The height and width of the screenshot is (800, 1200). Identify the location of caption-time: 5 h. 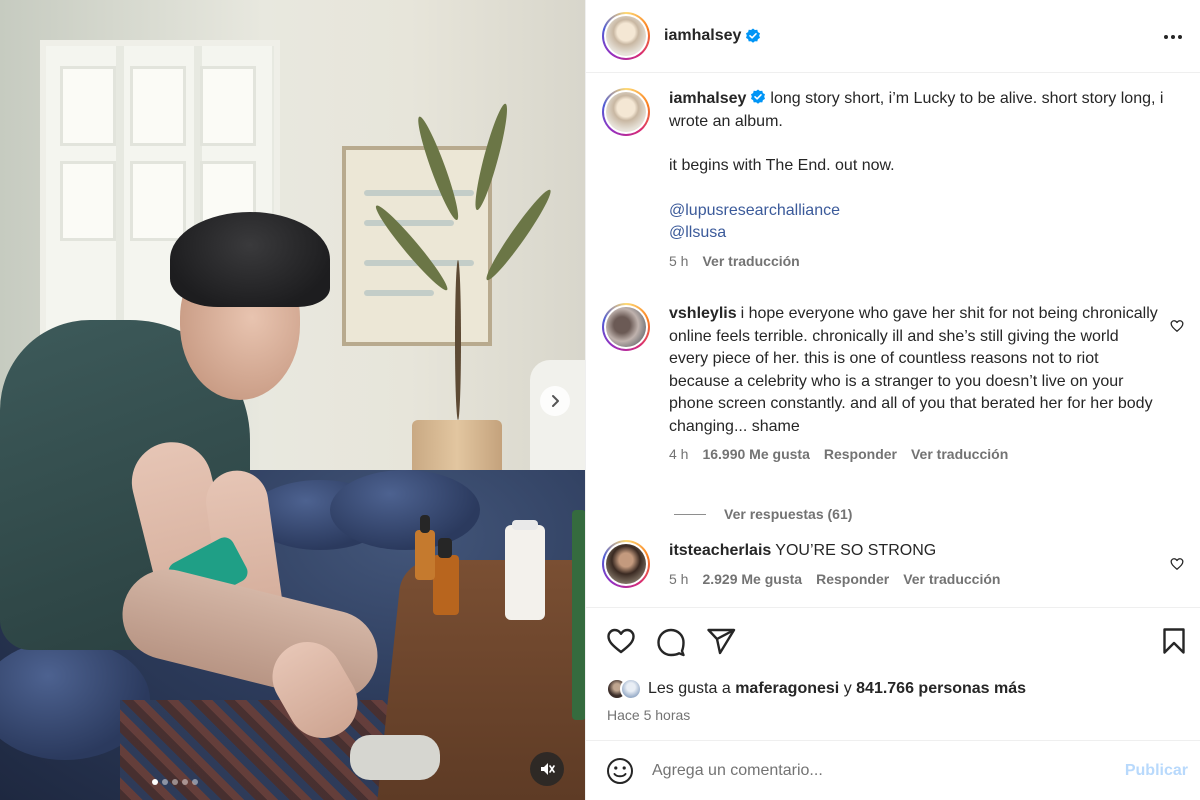
(679, 260).